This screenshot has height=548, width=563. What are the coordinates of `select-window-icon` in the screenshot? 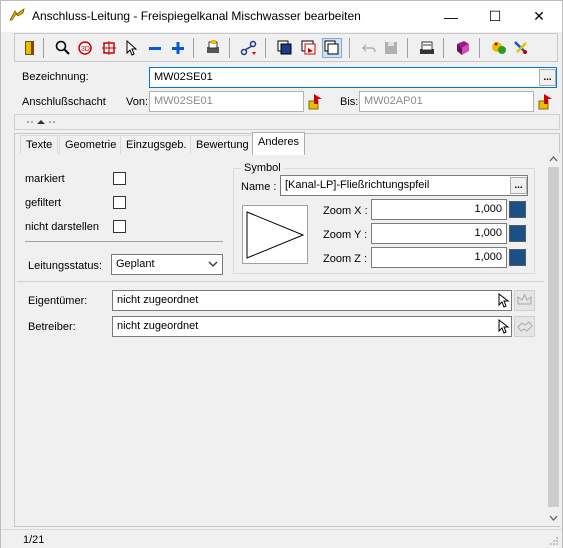 It's located at (309, 48).